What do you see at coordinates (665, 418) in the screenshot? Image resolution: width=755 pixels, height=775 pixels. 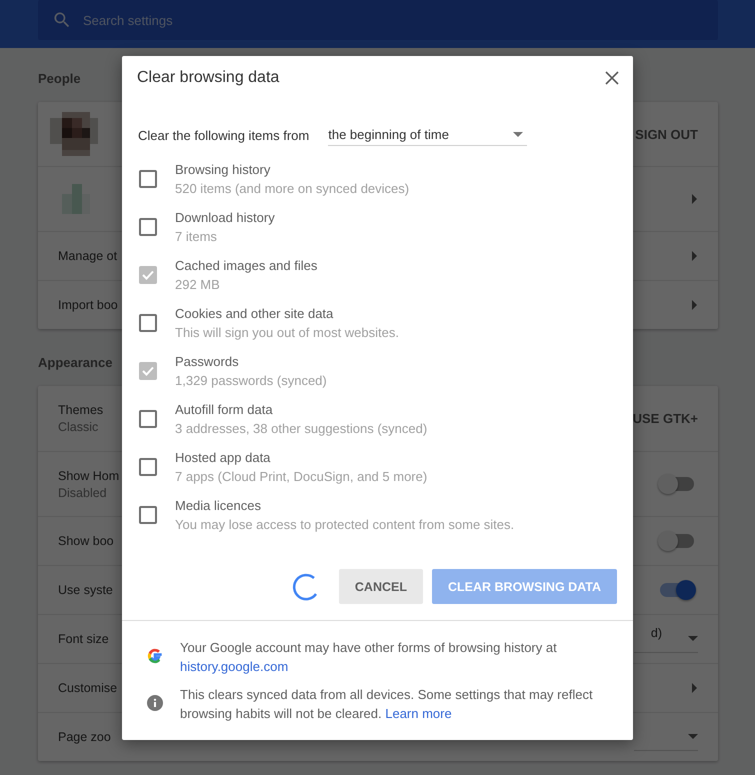 I see `theme-button: USE GTK+` at bounding box center [665, 418].